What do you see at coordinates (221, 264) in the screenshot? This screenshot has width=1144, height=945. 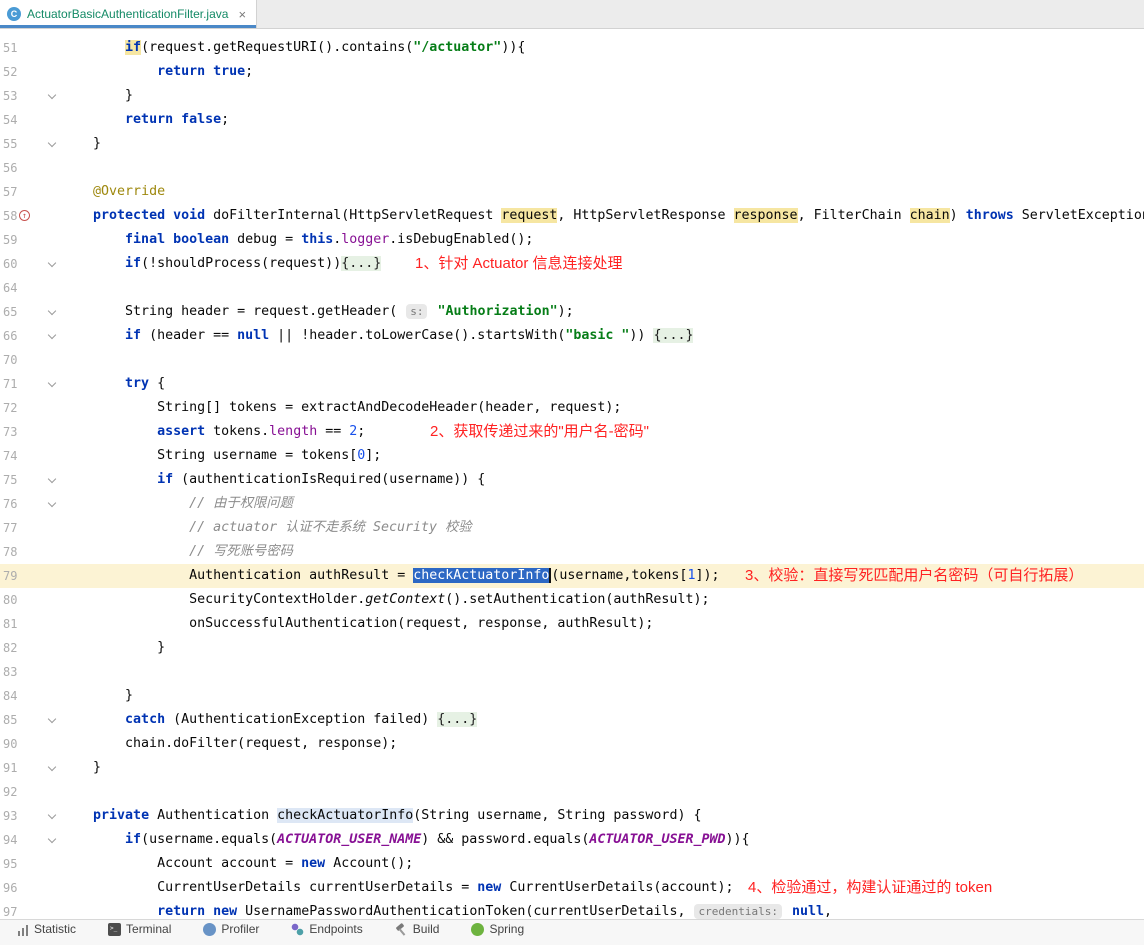 I see `code-text: if(!shouldProcess(request)){...}` at bounding box center [221, 264].